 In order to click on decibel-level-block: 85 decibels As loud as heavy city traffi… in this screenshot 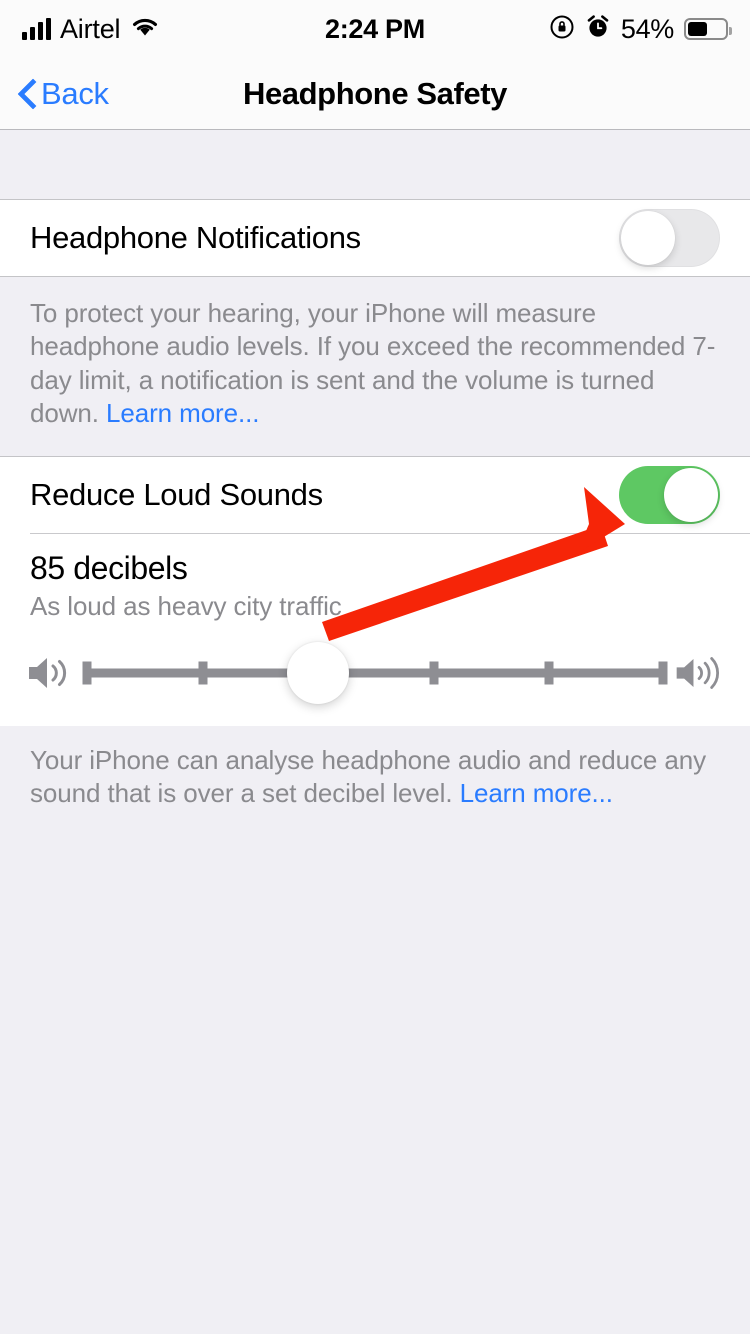, I will do `click(375, 578)`.